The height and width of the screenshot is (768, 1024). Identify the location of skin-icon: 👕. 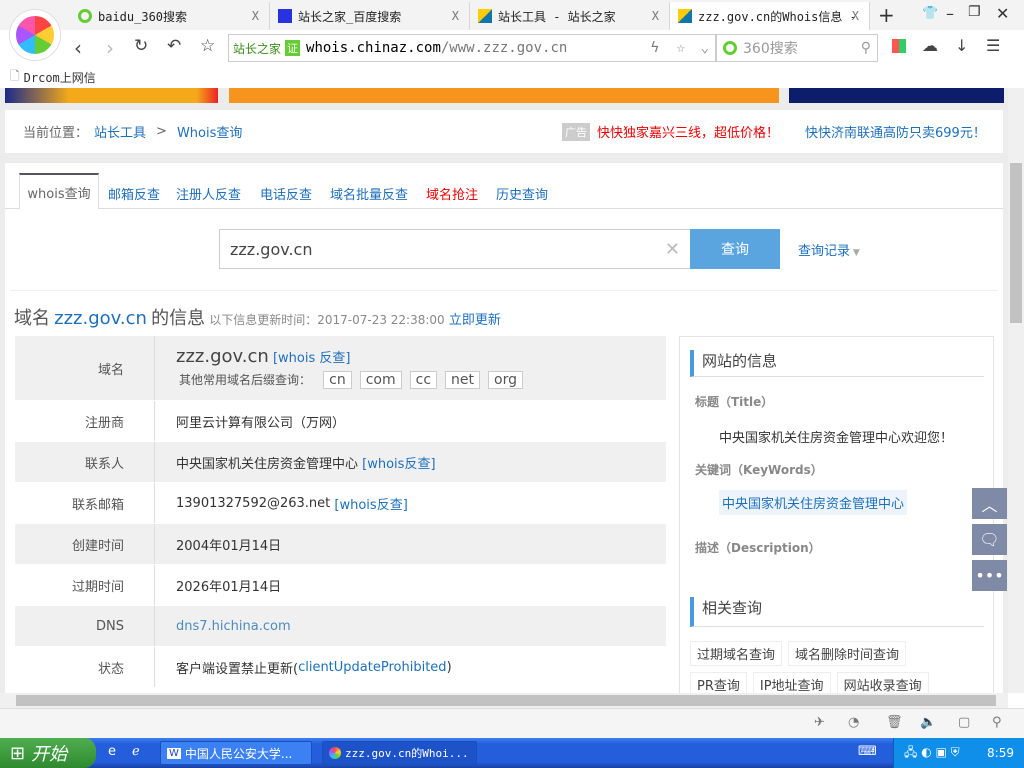
(930, 13).